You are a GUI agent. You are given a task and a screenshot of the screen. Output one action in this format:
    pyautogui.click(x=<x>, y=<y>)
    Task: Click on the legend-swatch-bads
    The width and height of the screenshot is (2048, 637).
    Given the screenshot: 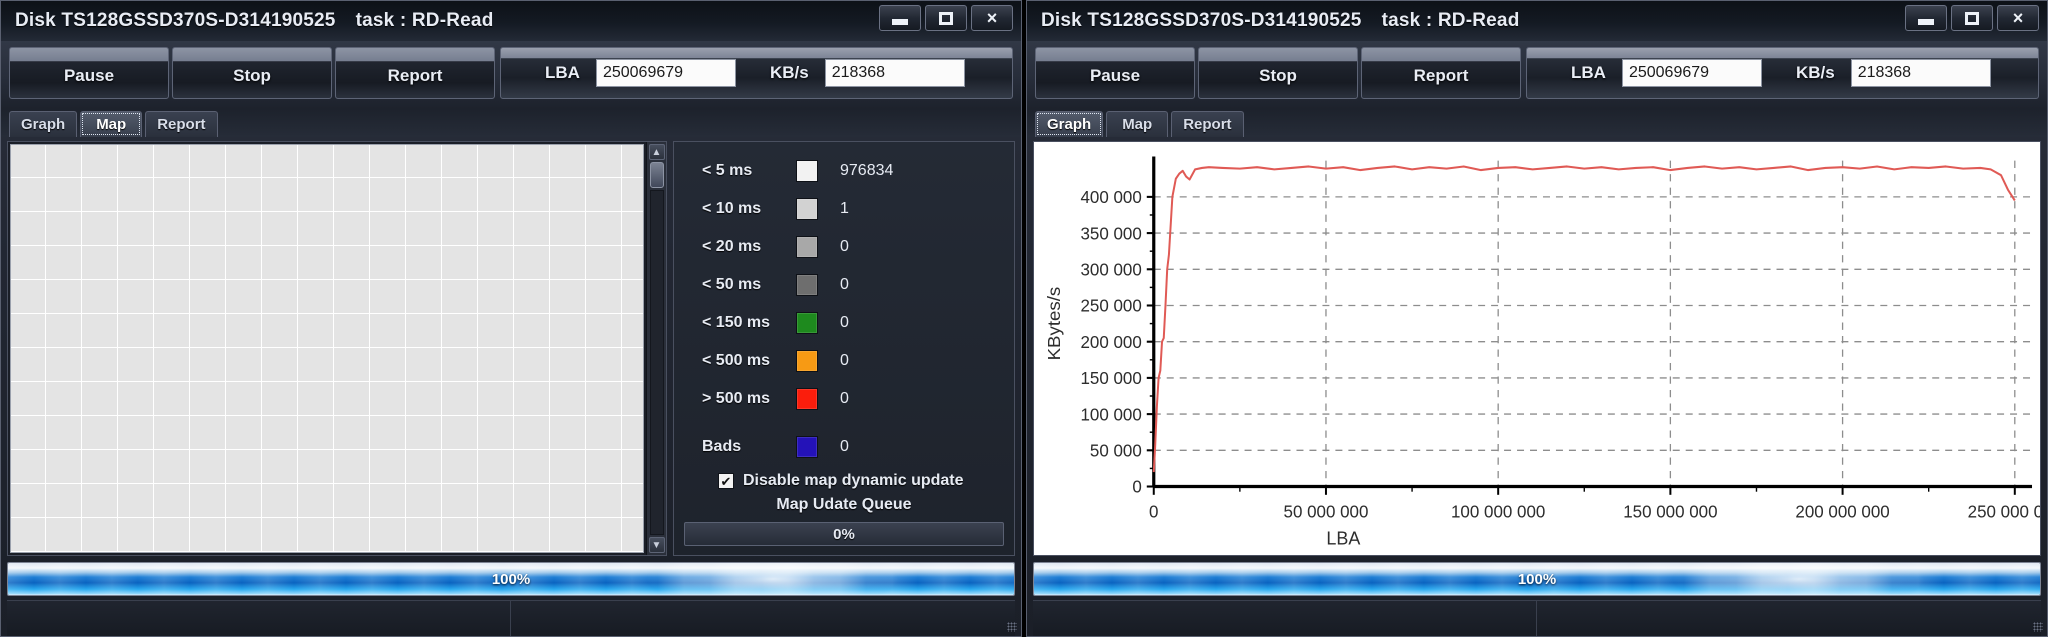 What is the action you would take?
    pyautogui.click(x=807, y=447)
    